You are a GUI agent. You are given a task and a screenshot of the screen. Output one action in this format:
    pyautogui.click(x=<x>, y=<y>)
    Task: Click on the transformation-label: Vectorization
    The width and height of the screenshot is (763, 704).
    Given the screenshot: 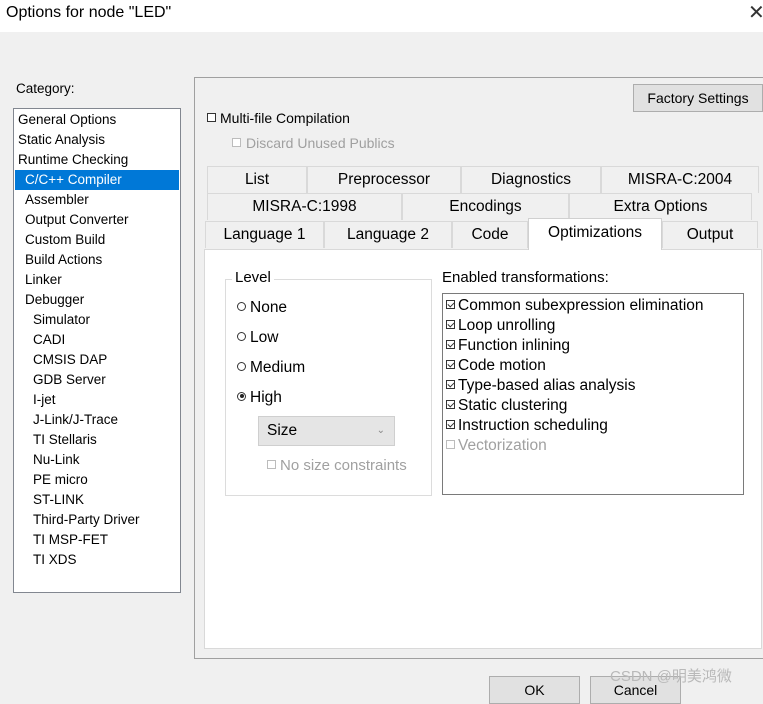 What is the action you would take?
    pyautogui.click(x=502, y=445)
    